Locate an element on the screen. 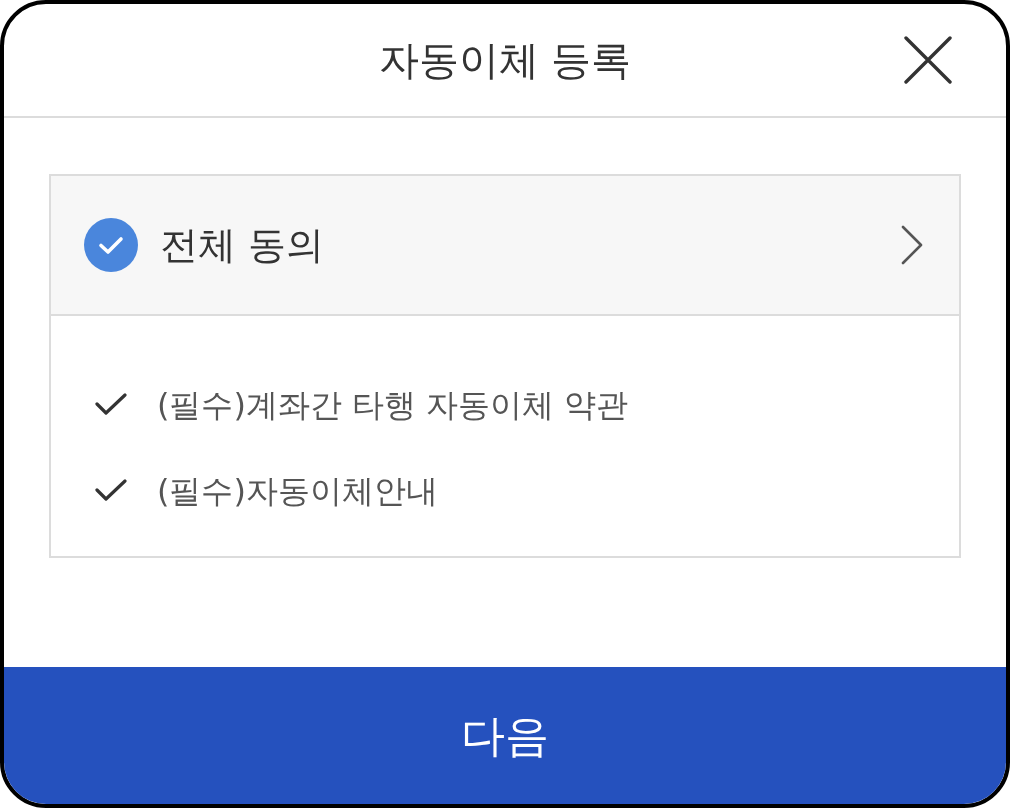 The width and height of the screenshot is (1010, 808). agree-all-label: 전체 동의 is located at coordinates (243, 245).